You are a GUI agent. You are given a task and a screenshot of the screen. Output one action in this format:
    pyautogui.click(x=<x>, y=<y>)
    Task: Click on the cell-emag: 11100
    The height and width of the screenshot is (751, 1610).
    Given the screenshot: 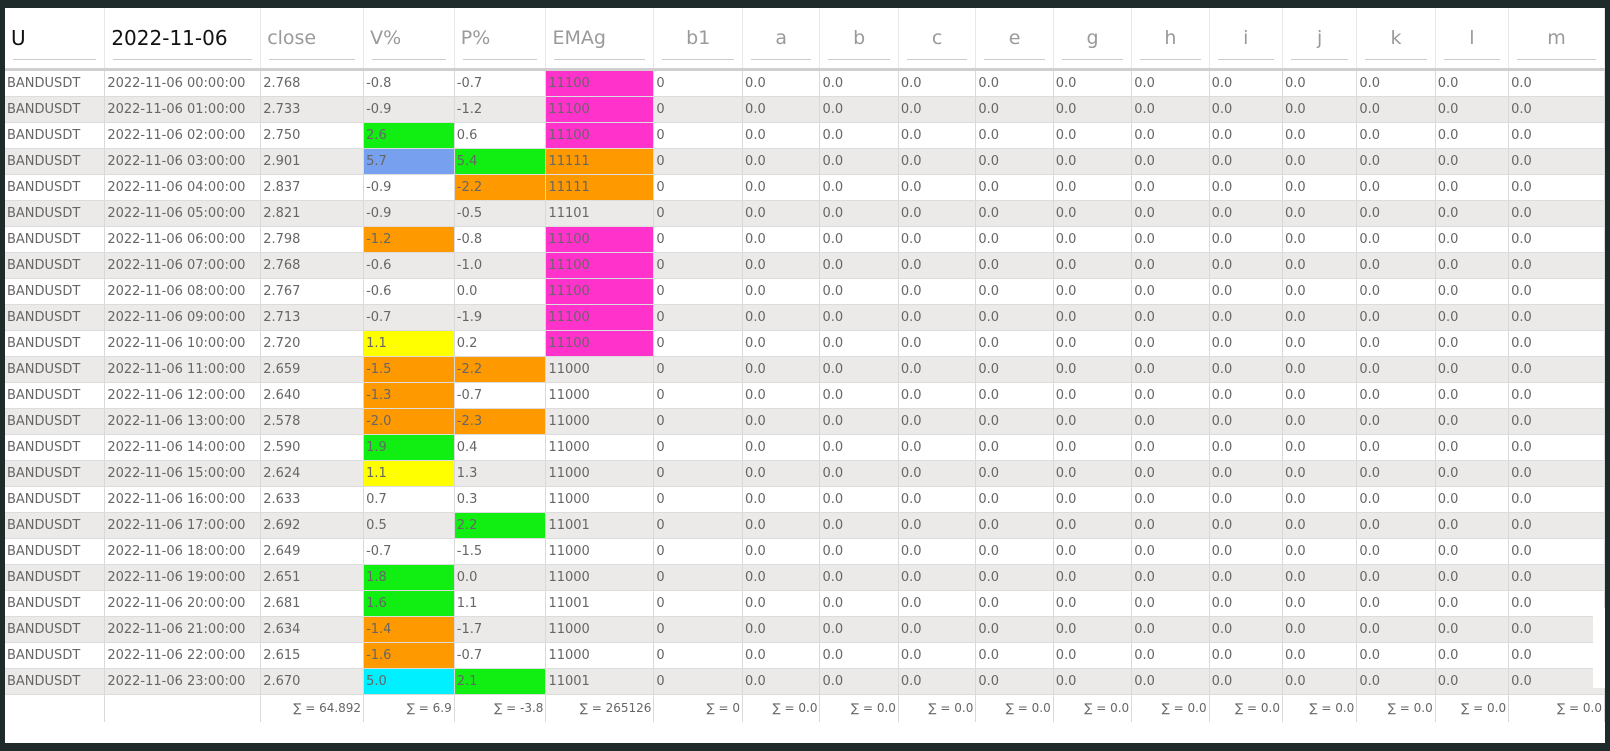 What is the action you would take?
    pyautogui.click(x=600, y=239)
    